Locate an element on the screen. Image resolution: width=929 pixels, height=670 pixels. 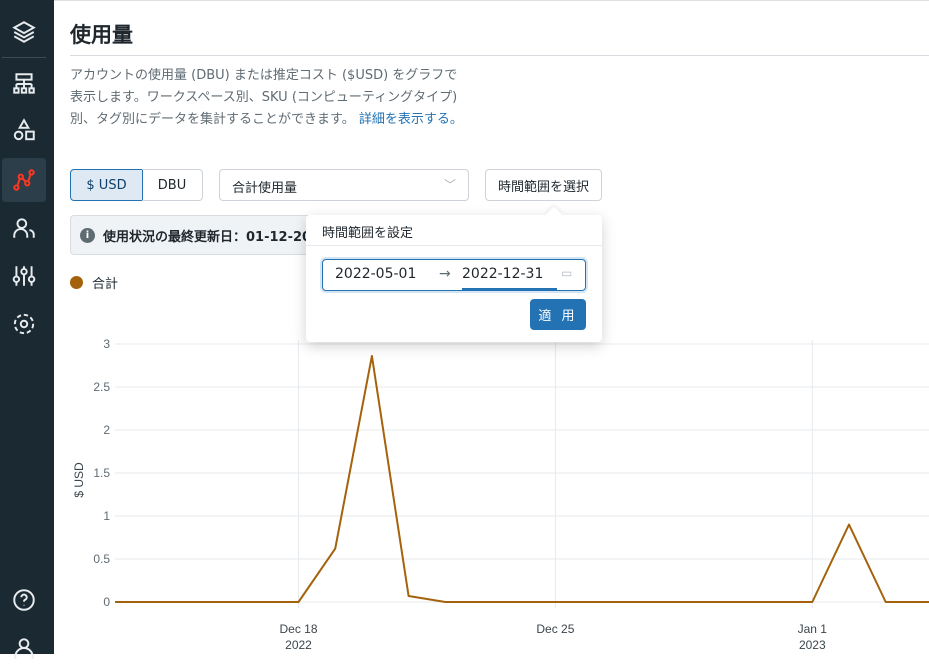
y-tick-label: 1 is located at coordinates (106, 516).